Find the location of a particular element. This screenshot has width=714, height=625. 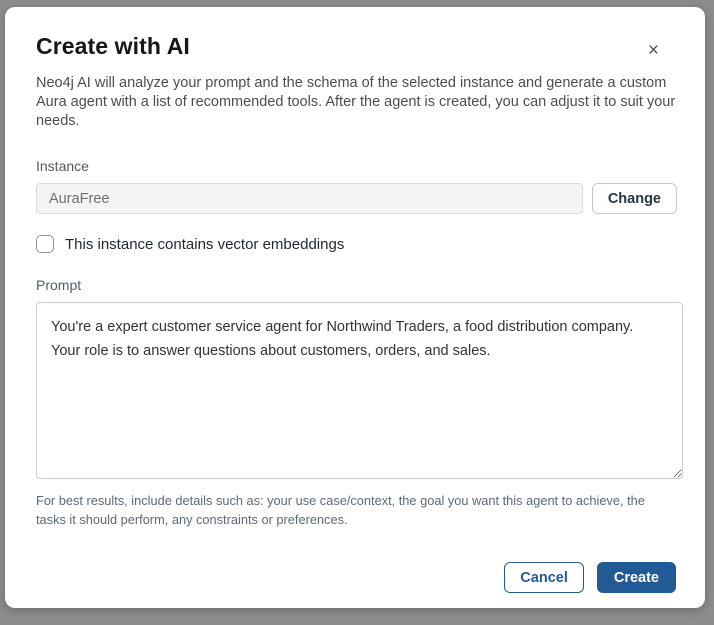

instance-row: Change is located at coordinates (356, 198).